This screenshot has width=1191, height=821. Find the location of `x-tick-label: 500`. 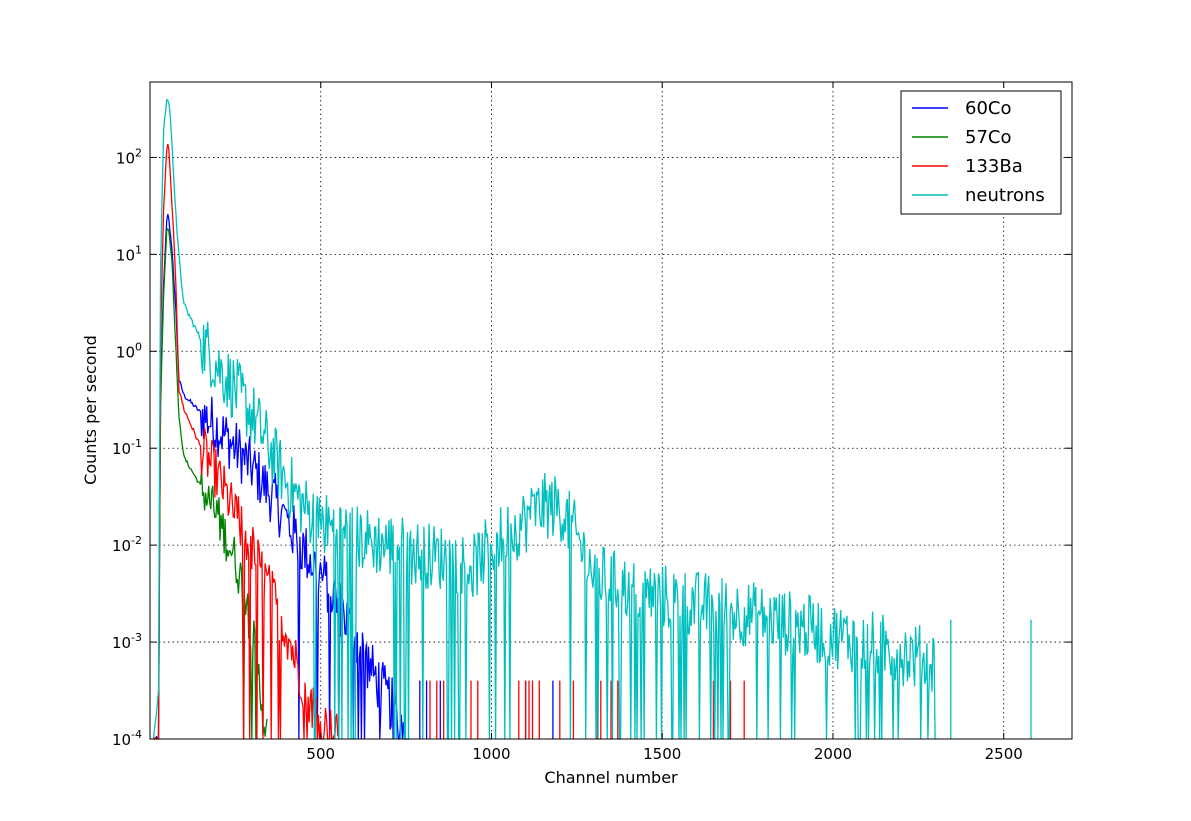

x-tick-label: 500 is located at coordinates (320, 754).